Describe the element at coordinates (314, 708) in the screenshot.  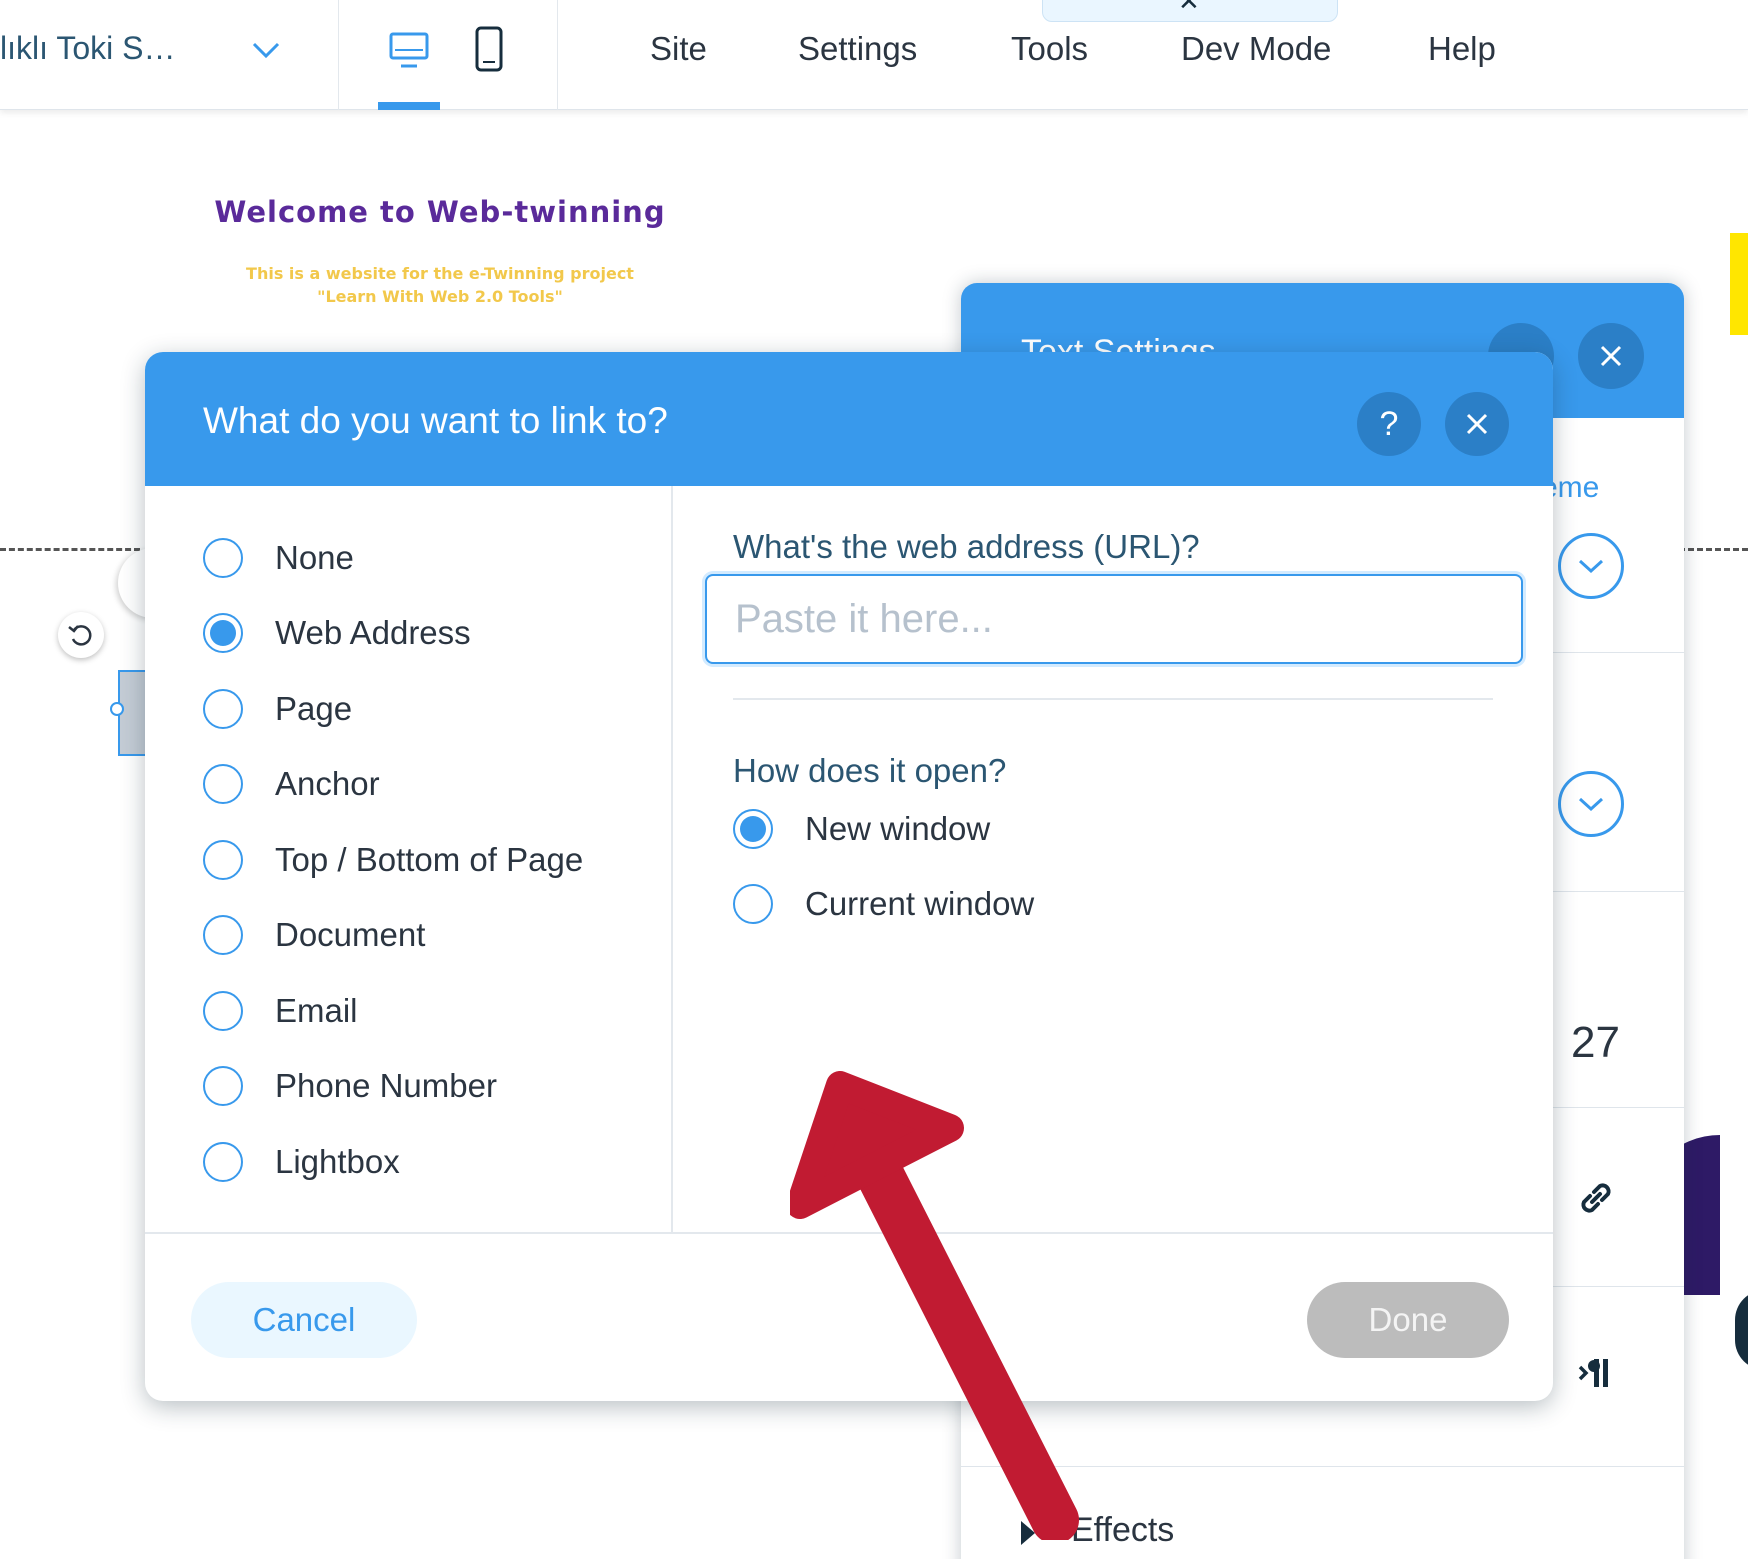
I see `link-type-label: Page` at that location.